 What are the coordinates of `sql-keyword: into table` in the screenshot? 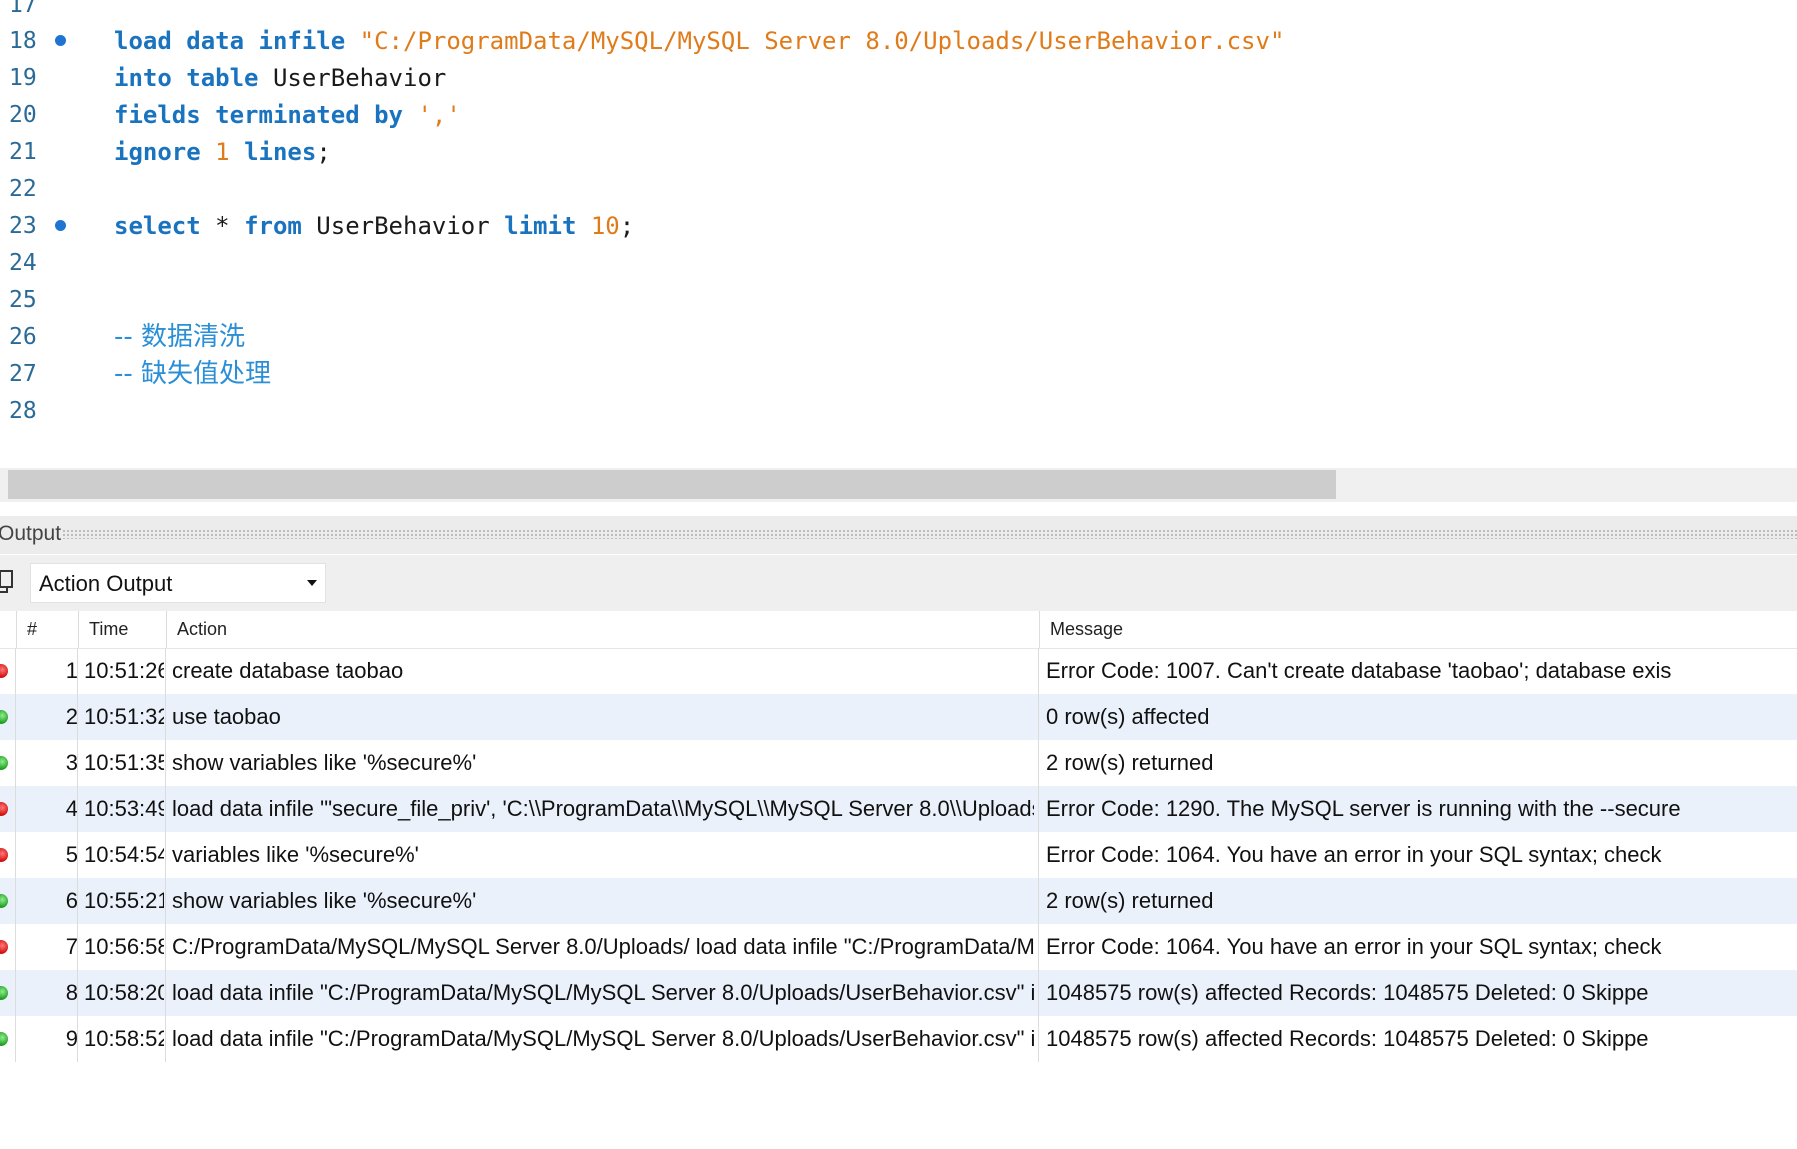 It's located at (186, 78).